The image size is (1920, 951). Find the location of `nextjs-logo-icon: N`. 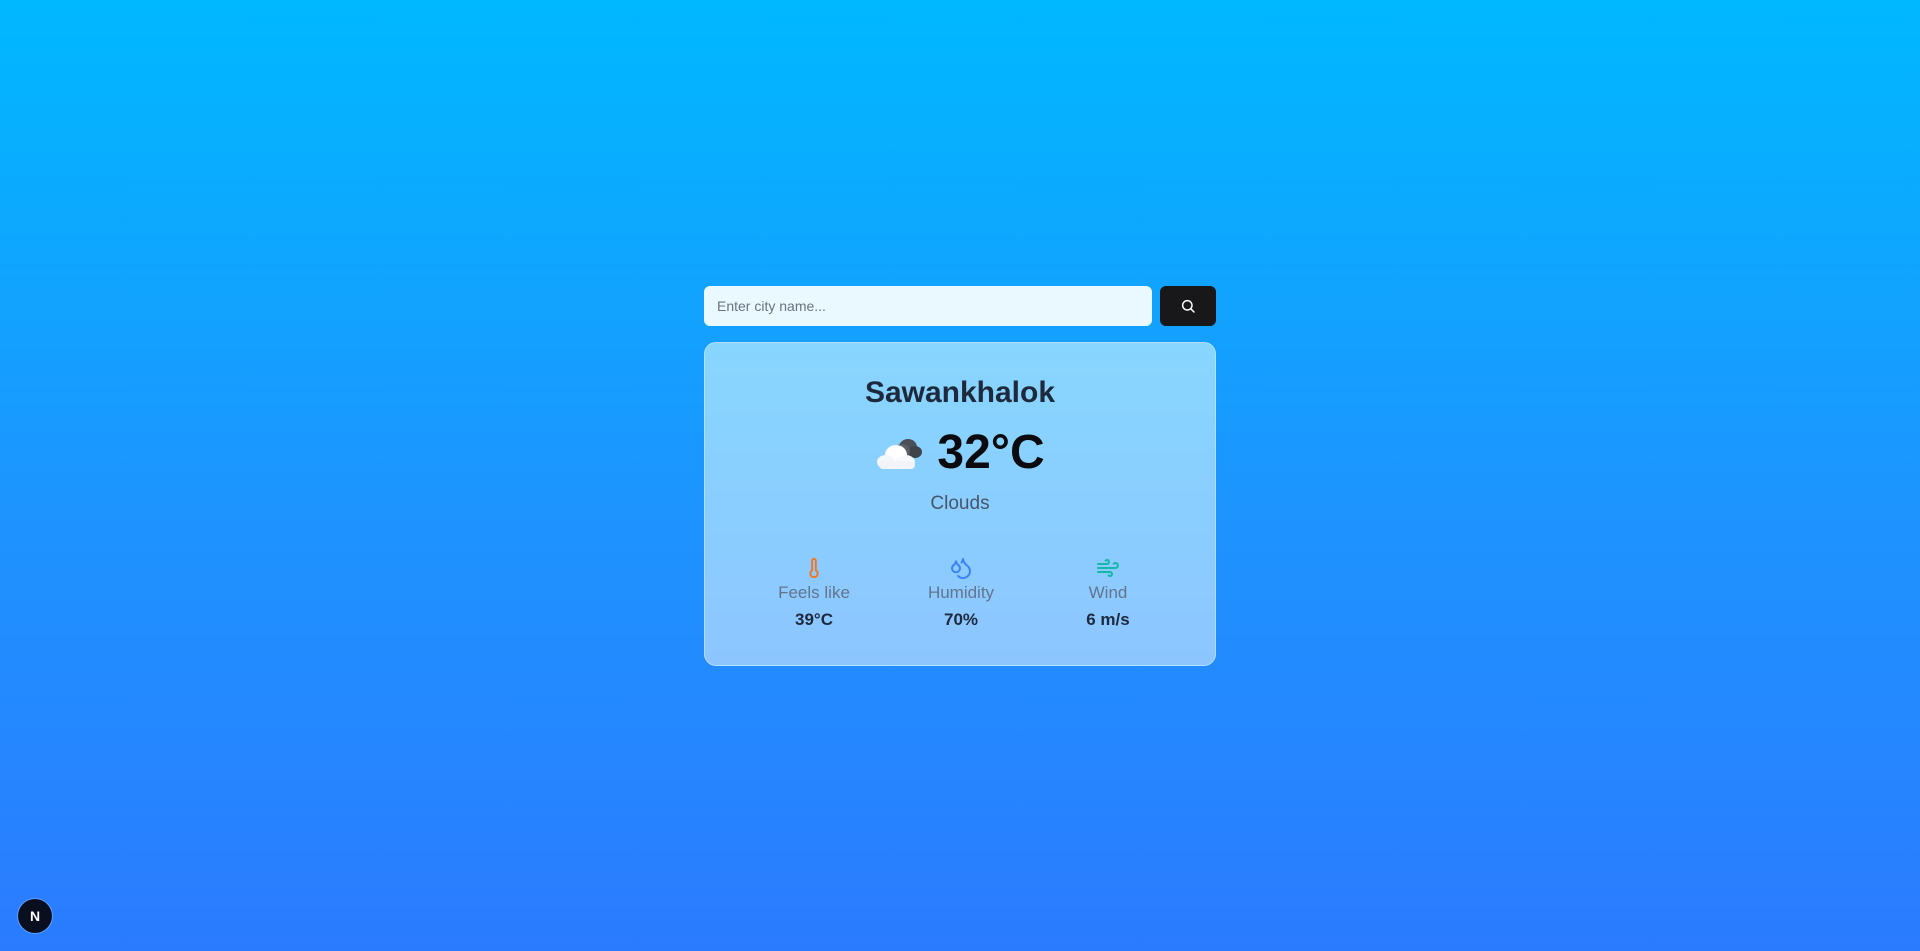

nextjs-logo-icon: N is located at coordinates (35, 916).